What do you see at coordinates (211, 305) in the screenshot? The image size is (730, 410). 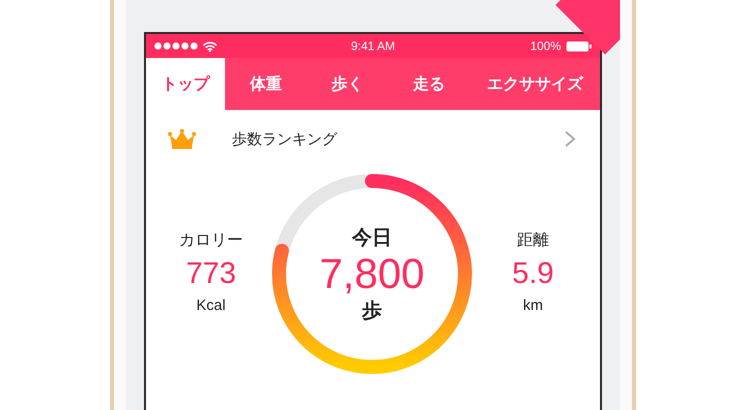 I see `stat-unit: Kcal` at bounding box center [211, 305].